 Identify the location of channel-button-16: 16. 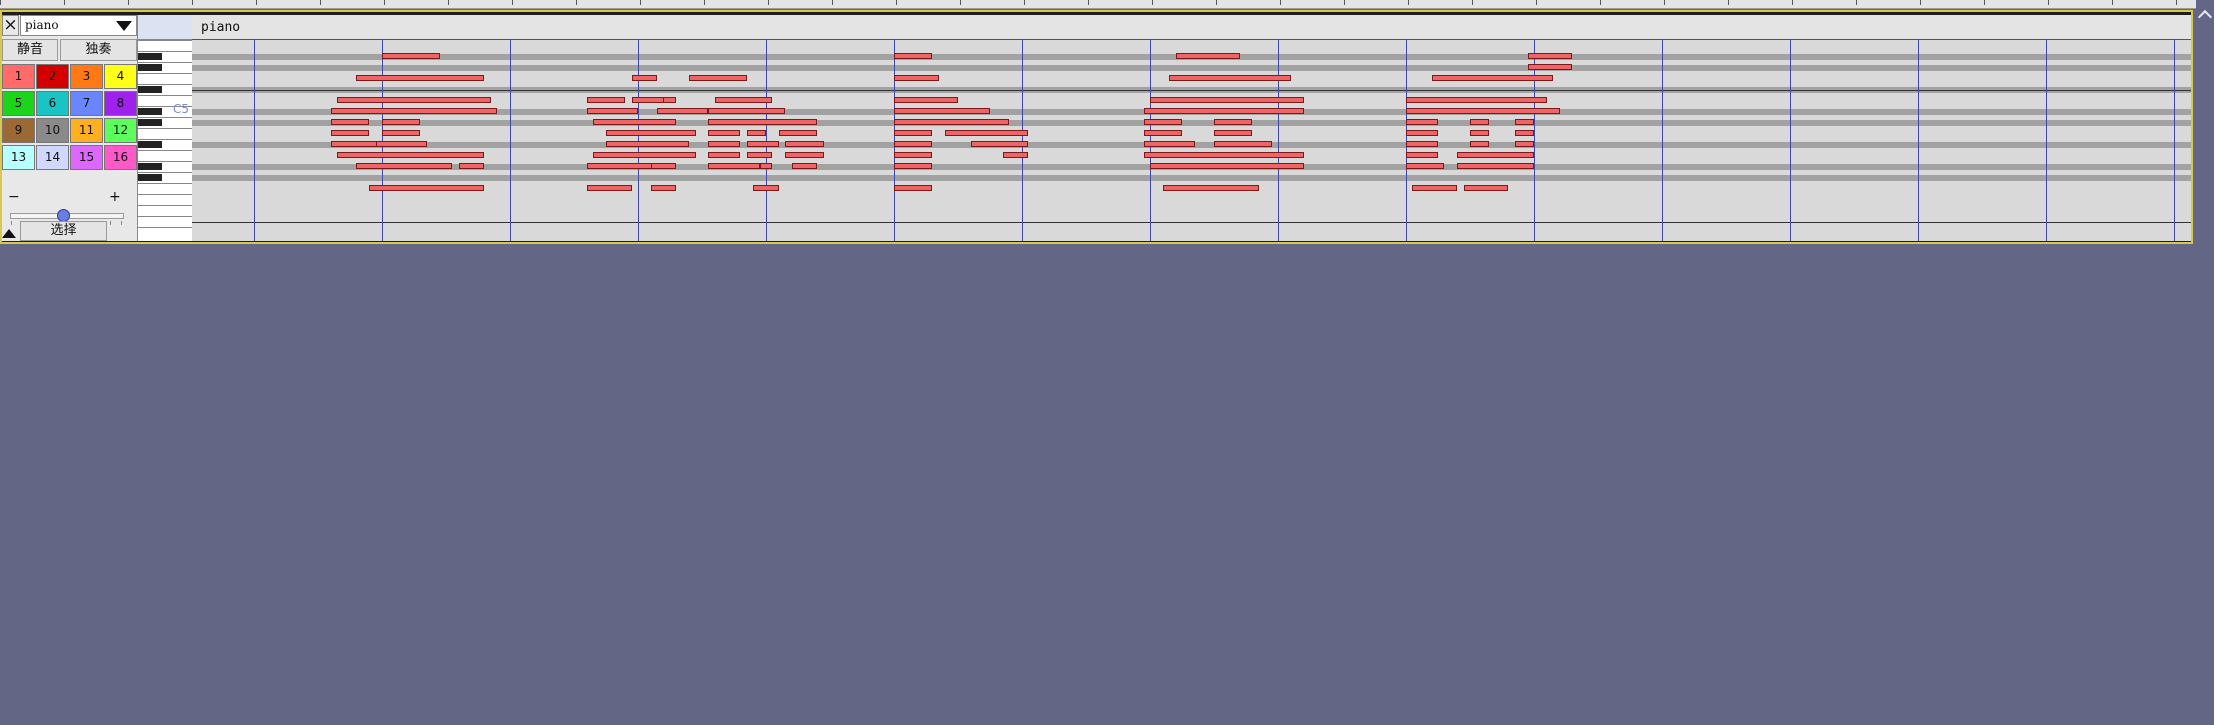
(120, 157).